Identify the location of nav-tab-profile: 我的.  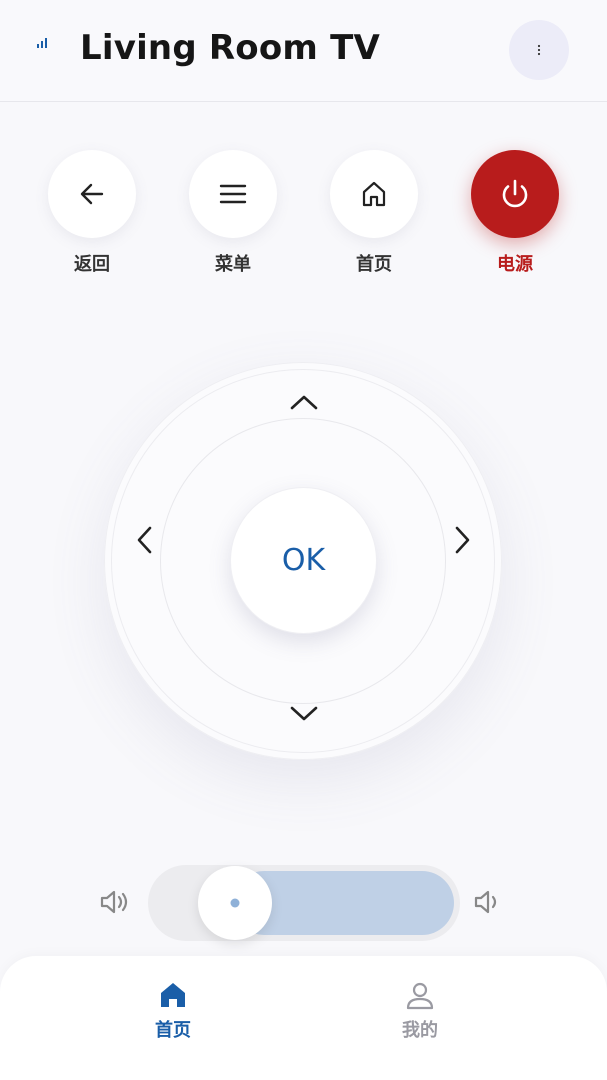
(420, 1015).